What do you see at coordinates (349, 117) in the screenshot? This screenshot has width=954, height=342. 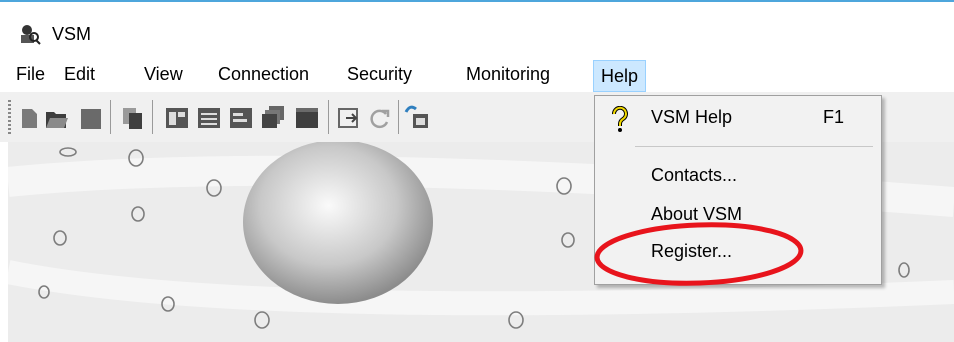 I see `export-icon` at bounding box center [349, 117].